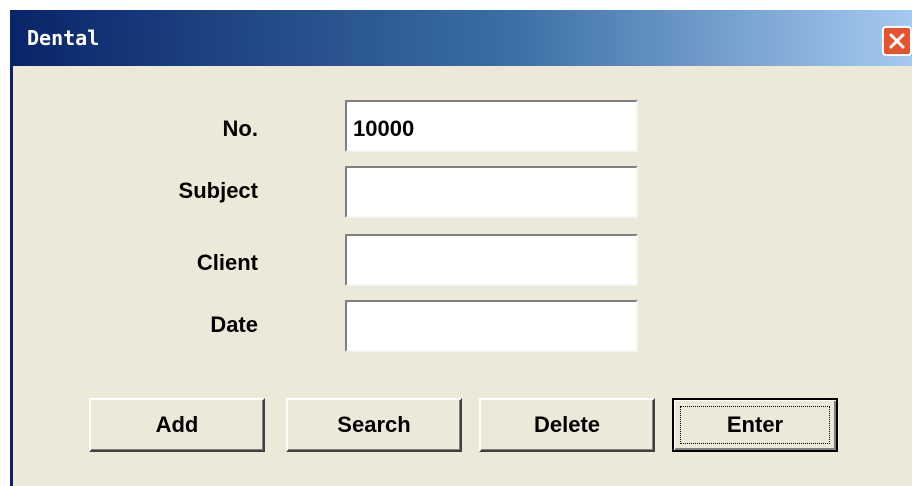 Image resolution: width=912 pixels, height=486 pixels. Describe the element at coordinates (240, 128) in the screenshot. I see `no-label: No.` at that location.